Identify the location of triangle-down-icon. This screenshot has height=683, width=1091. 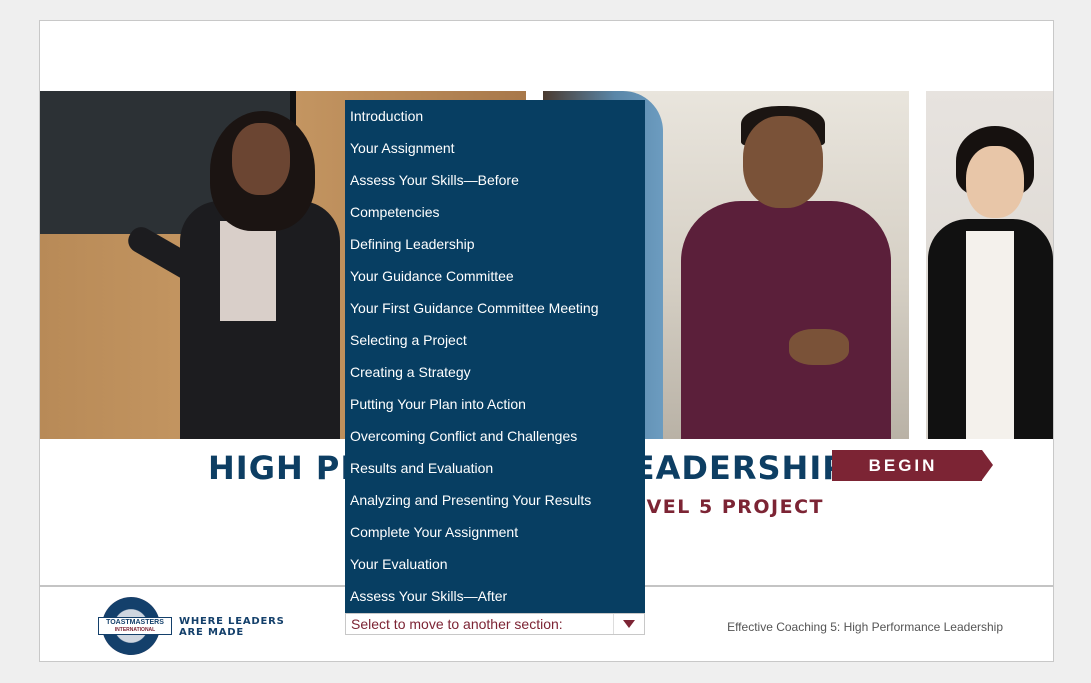
(629, 624).